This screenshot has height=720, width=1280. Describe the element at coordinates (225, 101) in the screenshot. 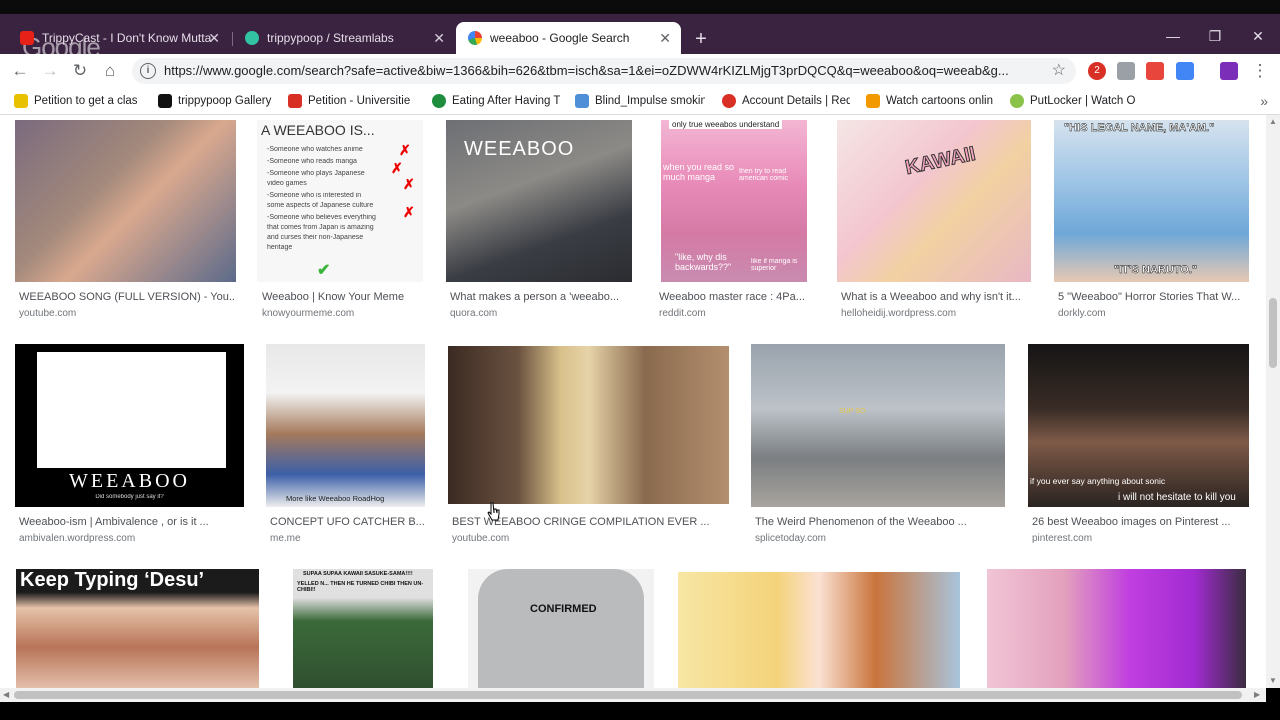

I see `bookmark-label: trippypoop Gallery` at that location.